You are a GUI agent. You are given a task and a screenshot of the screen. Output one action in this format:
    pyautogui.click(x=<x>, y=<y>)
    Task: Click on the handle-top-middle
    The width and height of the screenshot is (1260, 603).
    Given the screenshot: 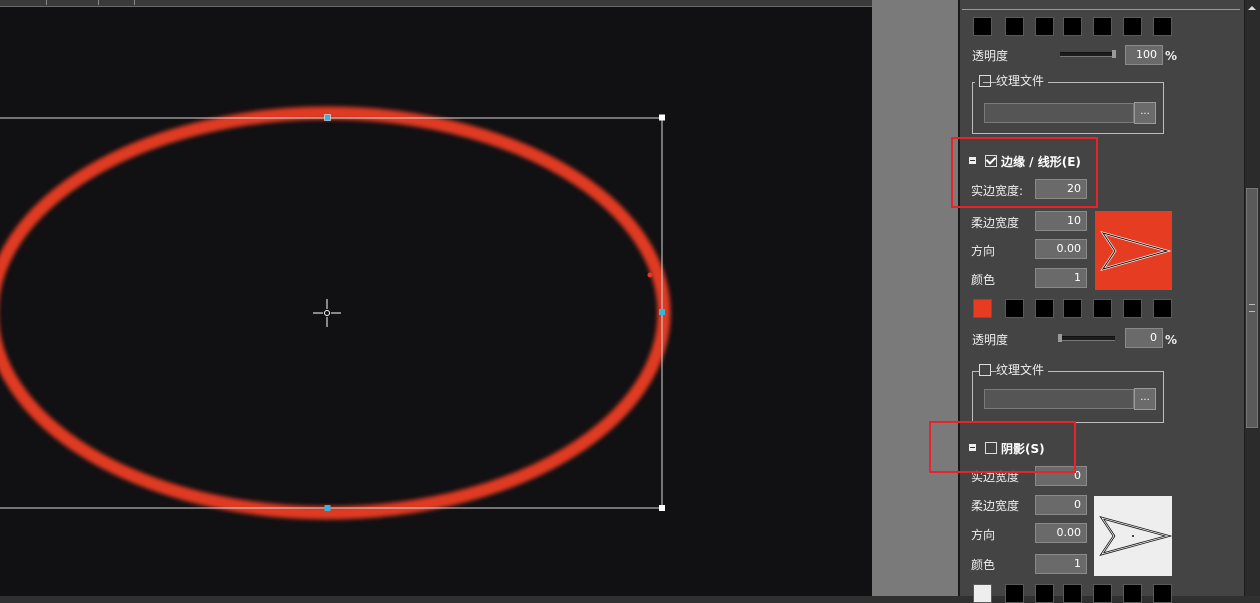 What is the action you would take?
    pyautogui.click(x=327, y=117)
    